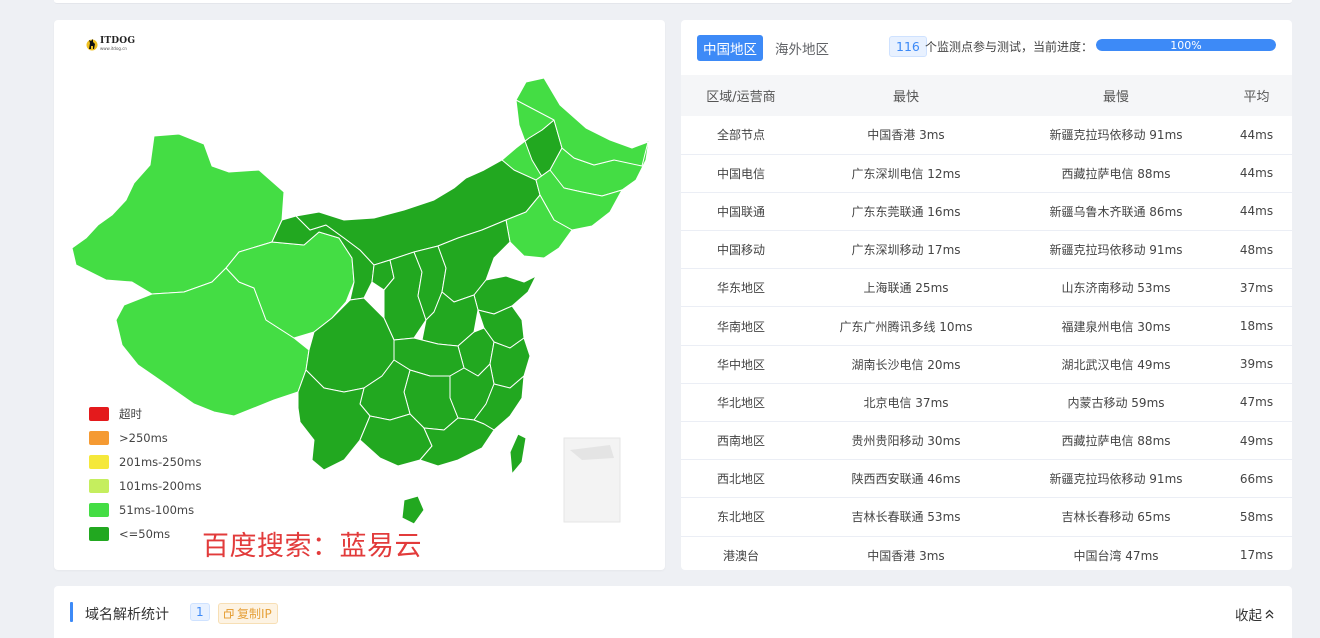  I want to click on cell-slowest: 中国台湾 47ms, so click(1116, 555).